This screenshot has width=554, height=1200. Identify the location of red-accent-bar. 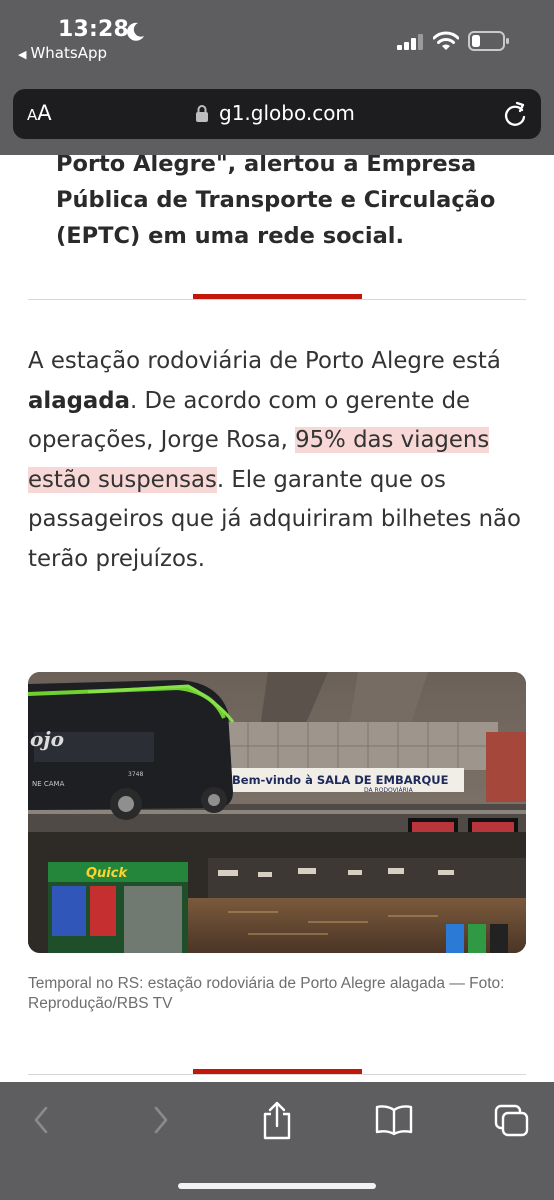
(277, 296).